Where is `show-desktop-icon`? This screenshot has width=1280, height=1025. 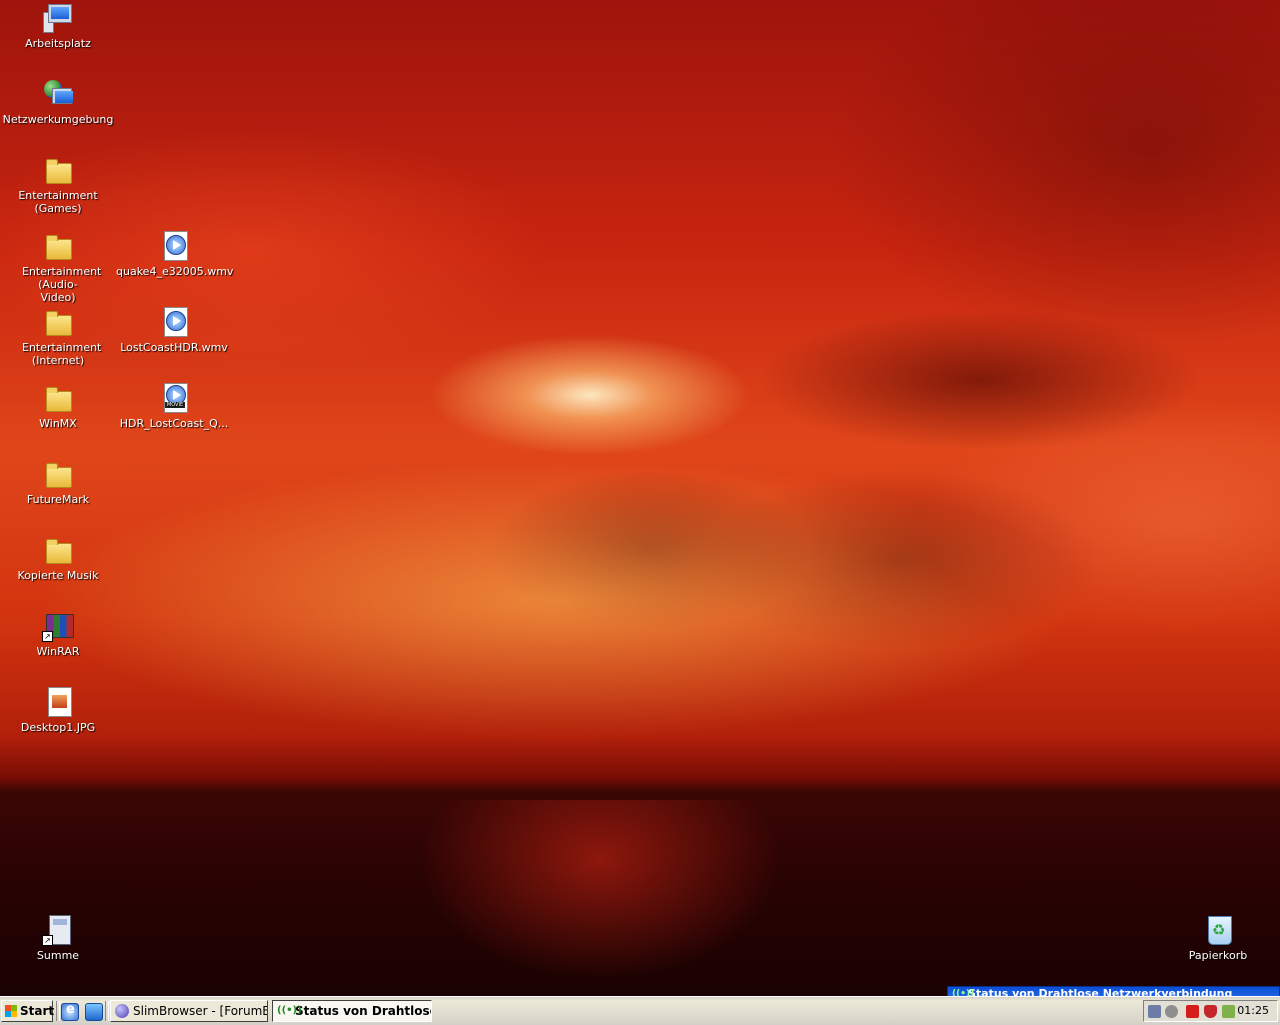
show-desktop-icon is located at coordinates (94, 1012).